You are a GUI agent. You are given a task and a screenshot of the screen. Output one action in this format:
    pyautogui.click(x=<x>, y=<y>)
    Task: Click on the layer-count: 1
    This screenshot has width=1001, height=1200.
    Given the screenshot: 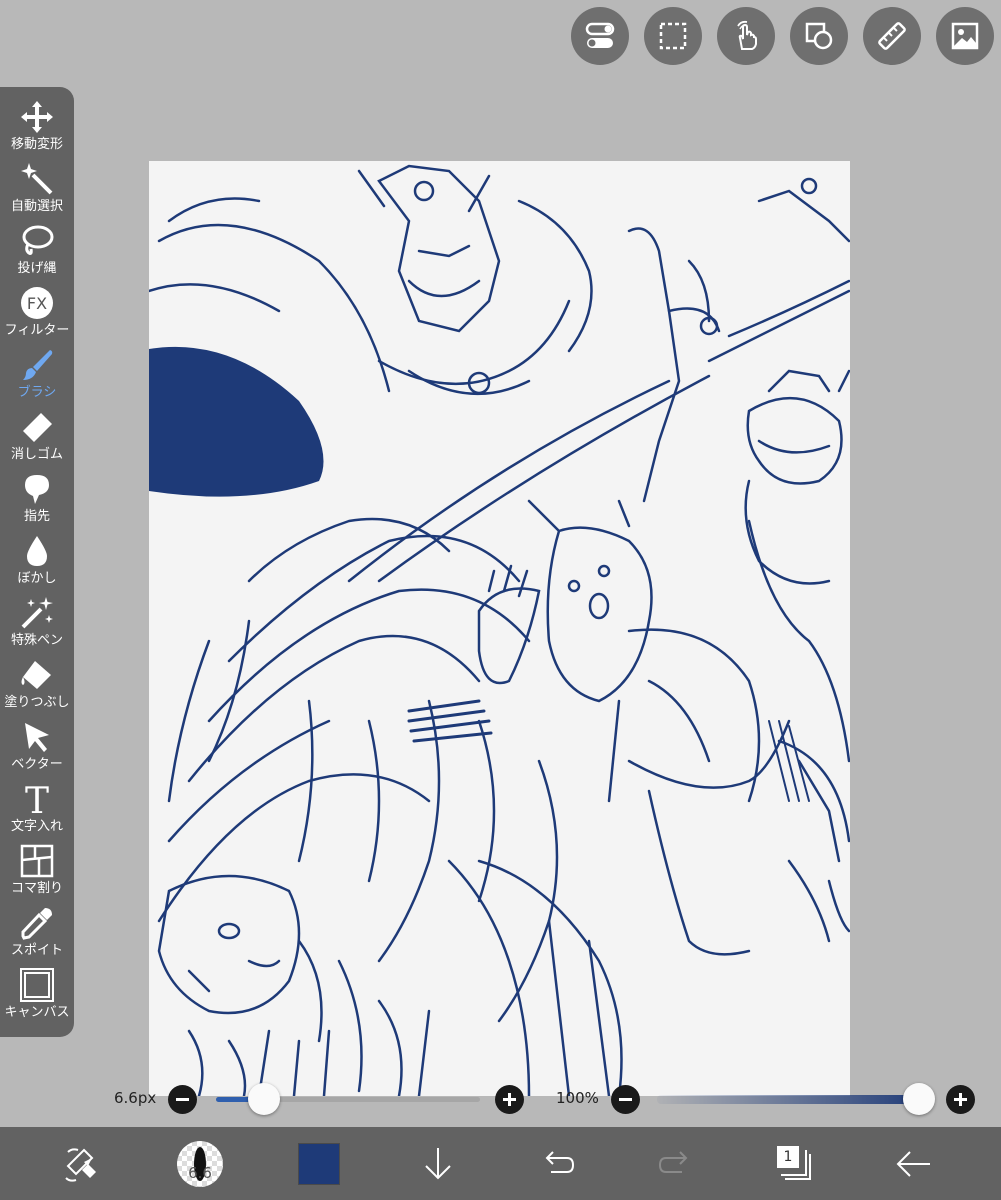 What is the action you would take?
    pyautogui.click(x=788, y=1157)
    